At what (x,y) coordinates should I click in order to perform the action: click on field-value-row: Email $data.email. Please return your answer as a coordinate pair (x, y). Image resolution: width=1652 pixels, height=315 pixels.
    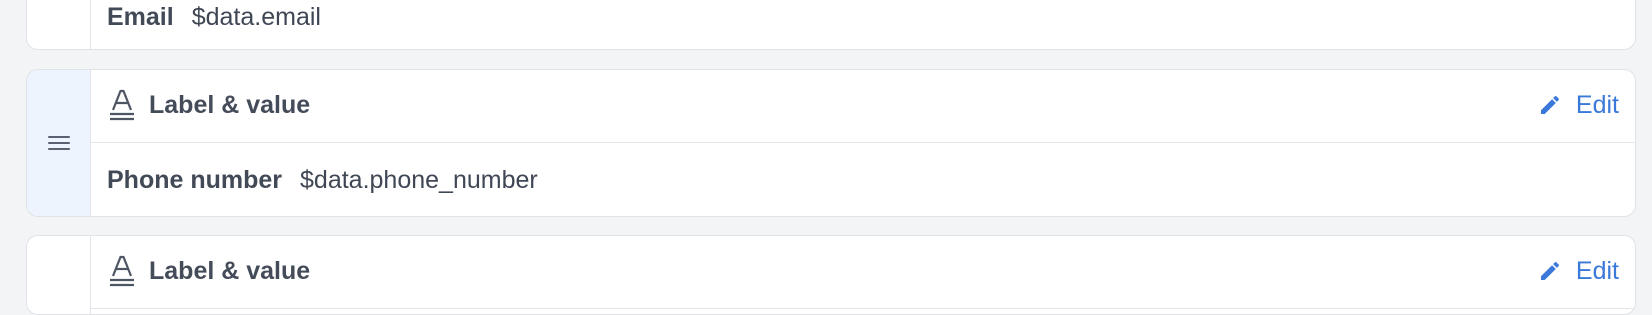
    Looking at the image, I should click on (214, 22).